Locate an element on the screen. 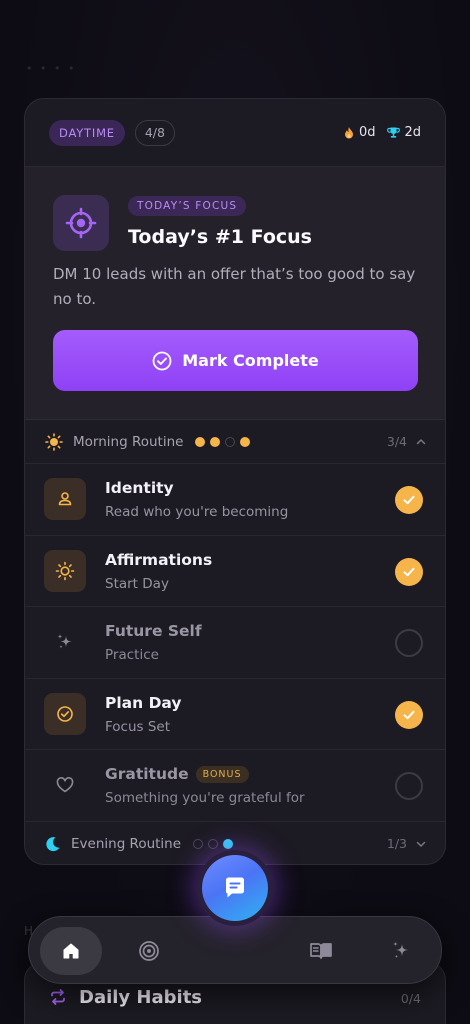 This screenshot has width=470, height=1024. task-subtitle: Focus Set is located at coordinates (138, 726).